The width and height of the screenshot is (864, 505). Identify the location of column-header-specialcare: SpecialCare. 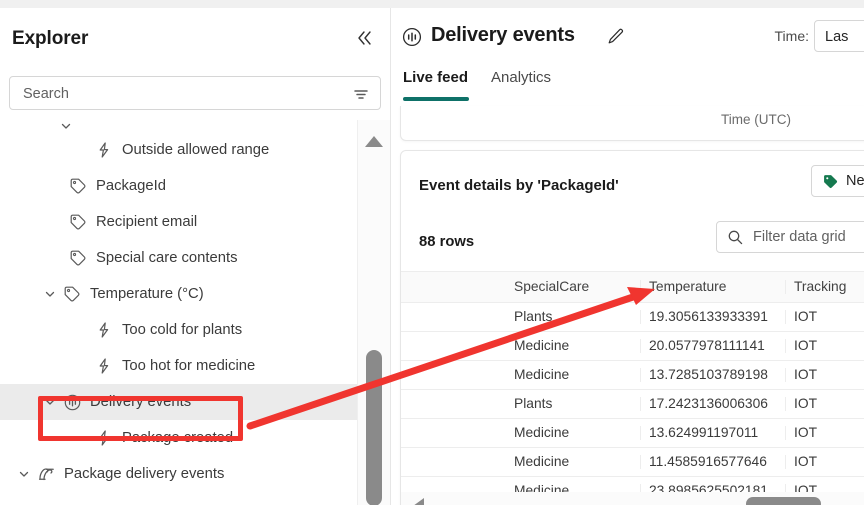
(573, 287).